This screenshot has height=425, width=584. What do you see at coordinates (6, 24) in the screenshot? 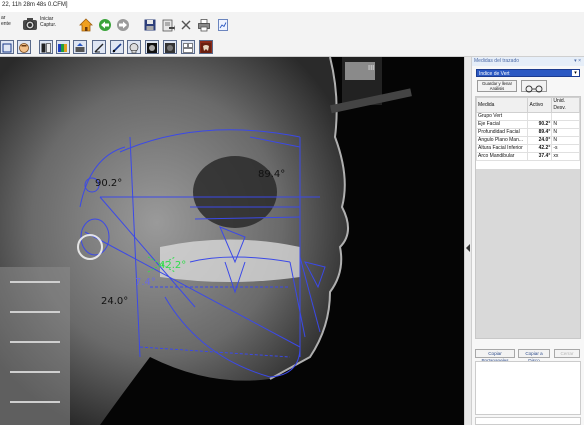
I see `partial-tool-label-bottom: ente` at bounding box center [6, 24].